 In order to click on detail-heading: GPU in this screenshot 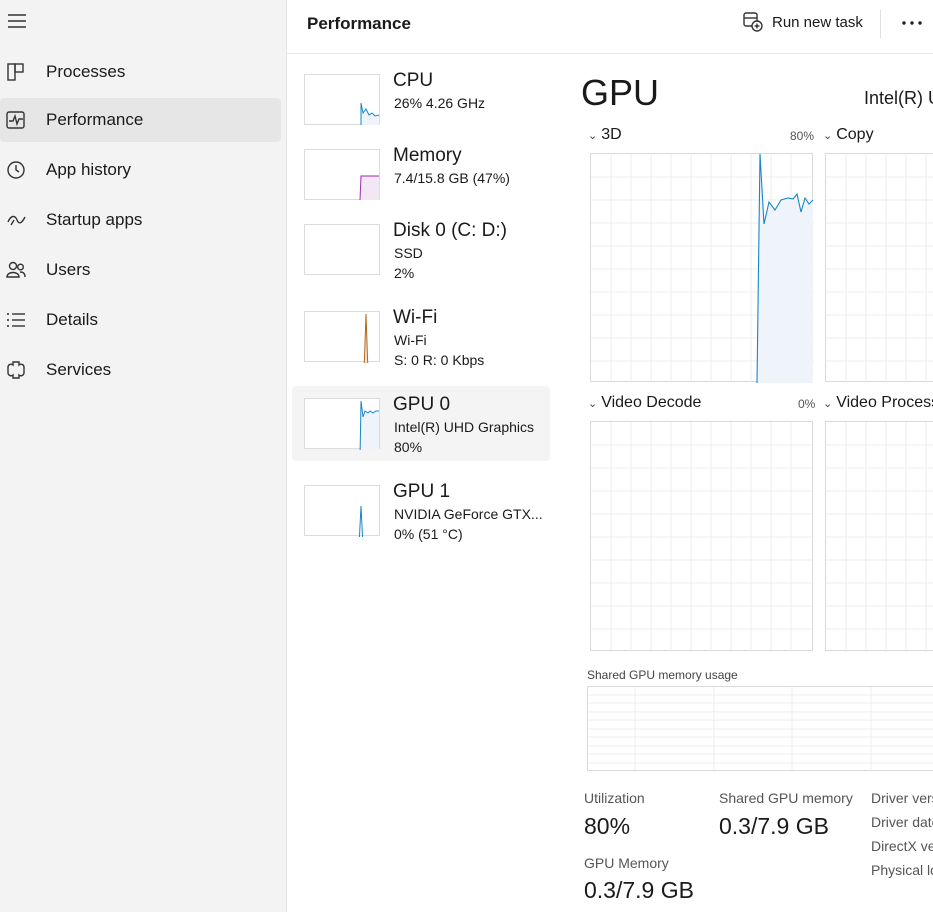, I will do `click(620, 92)`.